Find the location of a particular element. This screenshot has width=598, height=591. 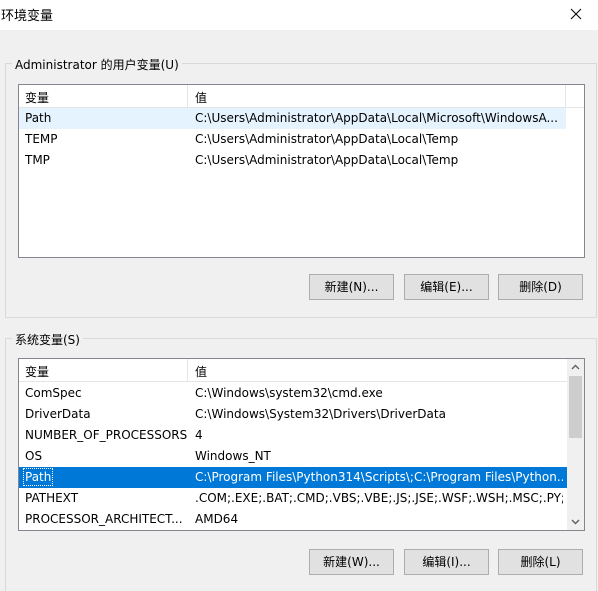

title-bar: 环境变量 is located at coordinates (299, 15).